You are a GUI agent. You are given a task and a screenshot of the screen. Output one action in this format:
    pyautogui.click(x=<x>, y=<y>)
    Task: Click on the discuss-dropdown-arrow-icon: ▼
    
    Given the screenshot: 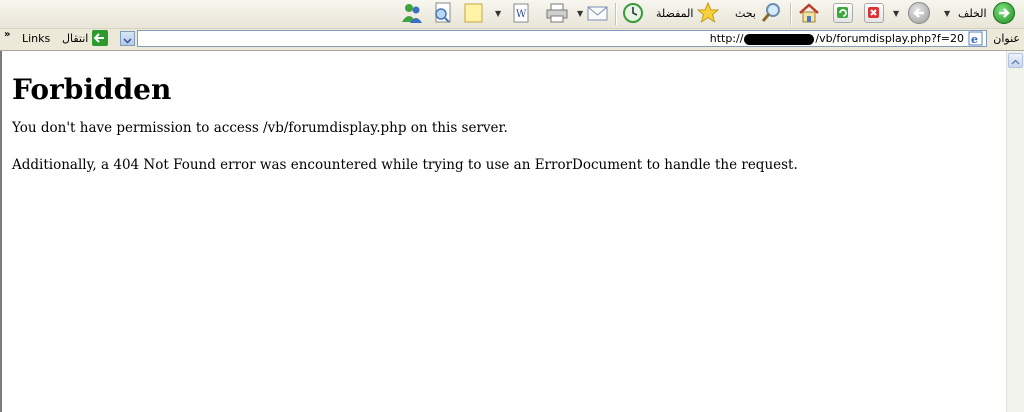 What is the action you would take?
    pyautogui.click(x=498, y=13)
    